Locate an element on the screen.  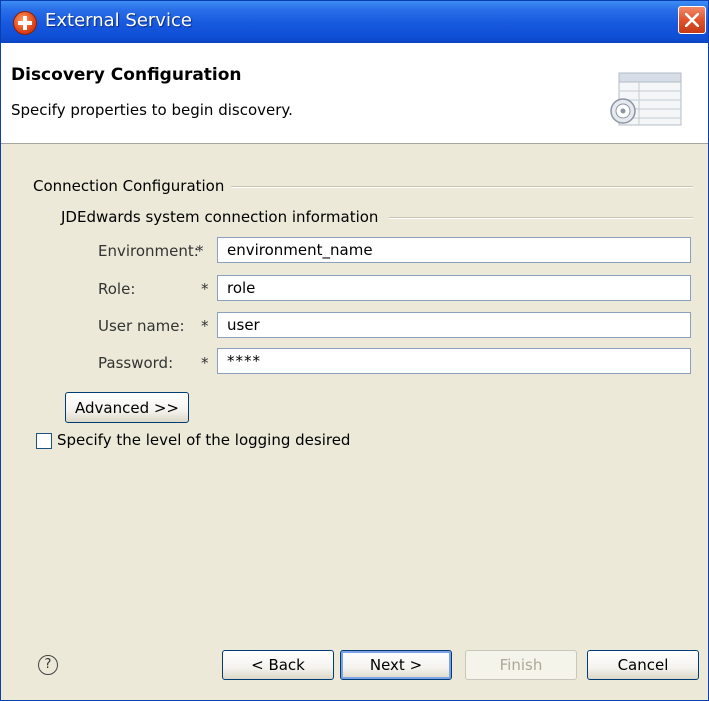
discovery-wizard-icon is located at coordinates (646, 99).